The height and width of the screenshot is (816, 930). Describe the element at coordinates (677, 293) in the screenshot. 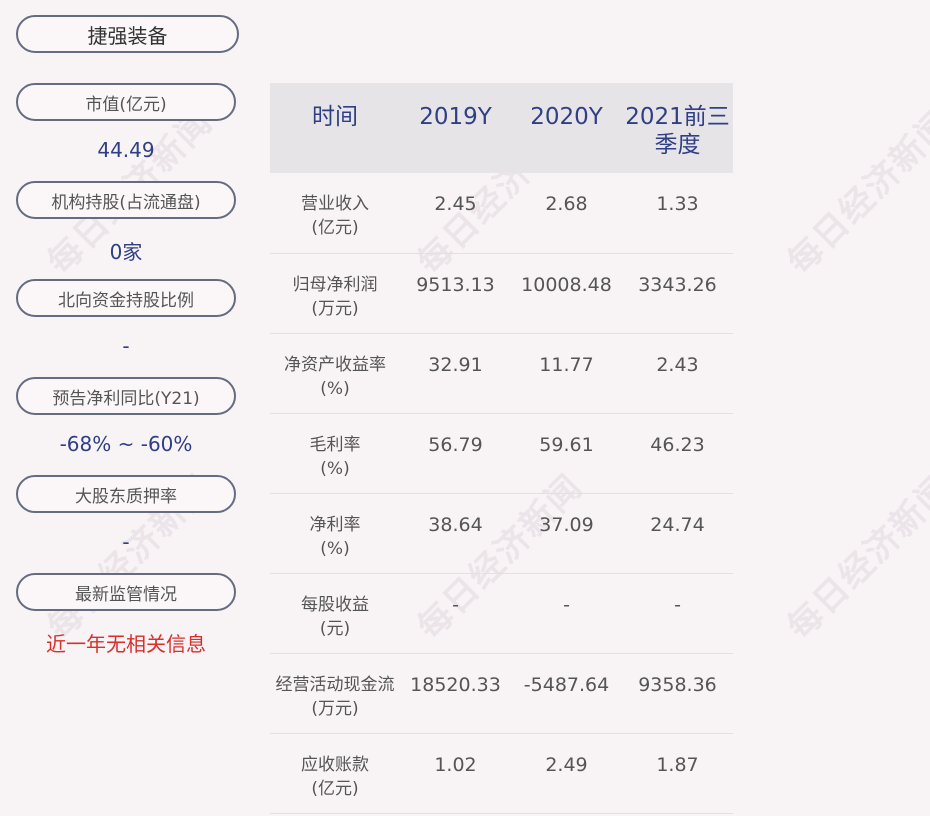

I see `value-cell: 3343.26` at that location.